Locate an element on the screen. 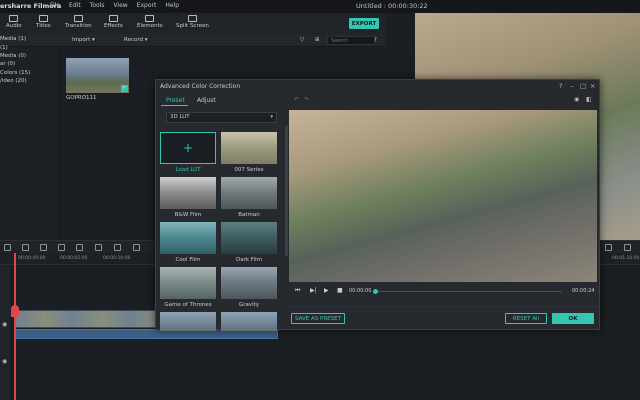 The height and width of the screenshot is (400, 640). library-item-video: /ideo (20) is located at coordinates (13, 81).